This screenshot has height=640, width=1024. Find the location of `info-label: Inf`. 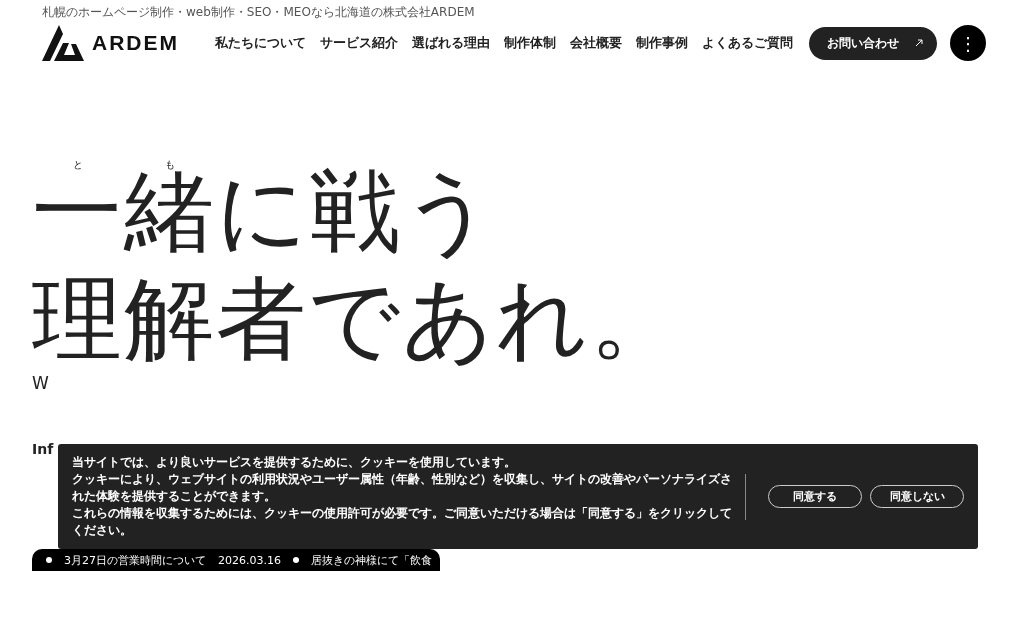

info-label: Inf is located at coordinates (43, 449).